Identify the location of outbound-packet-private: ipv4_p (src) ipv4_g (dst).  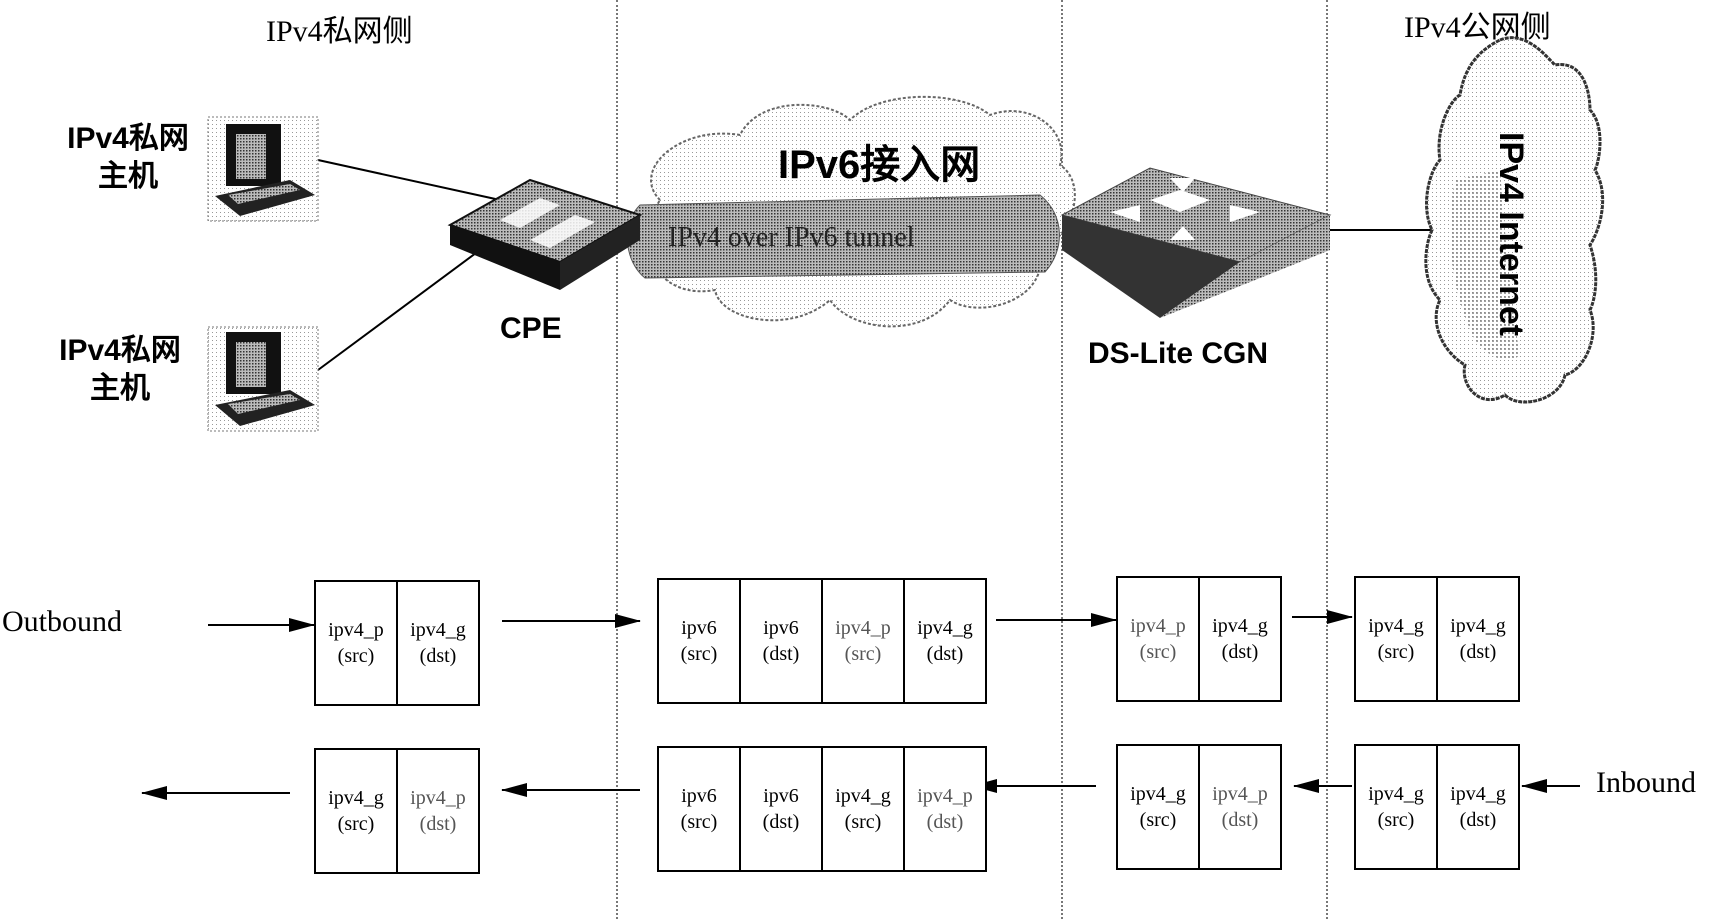
(397, 643).